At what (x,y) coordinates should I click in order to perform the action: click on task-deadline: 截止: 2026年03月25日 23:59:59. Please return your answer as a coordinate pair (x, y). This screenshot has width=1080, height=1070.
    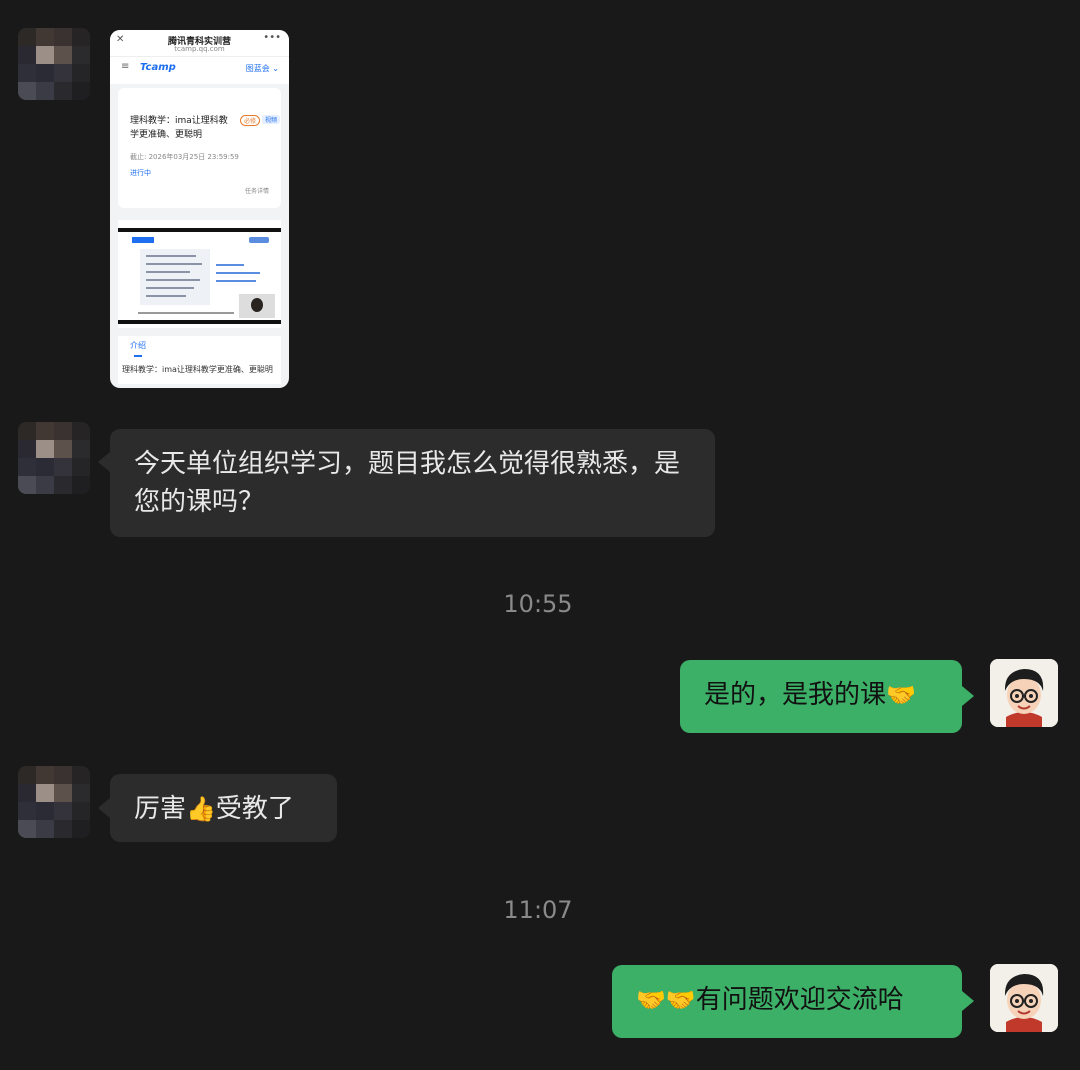
    Looking at the image, I should click on (184, 157).